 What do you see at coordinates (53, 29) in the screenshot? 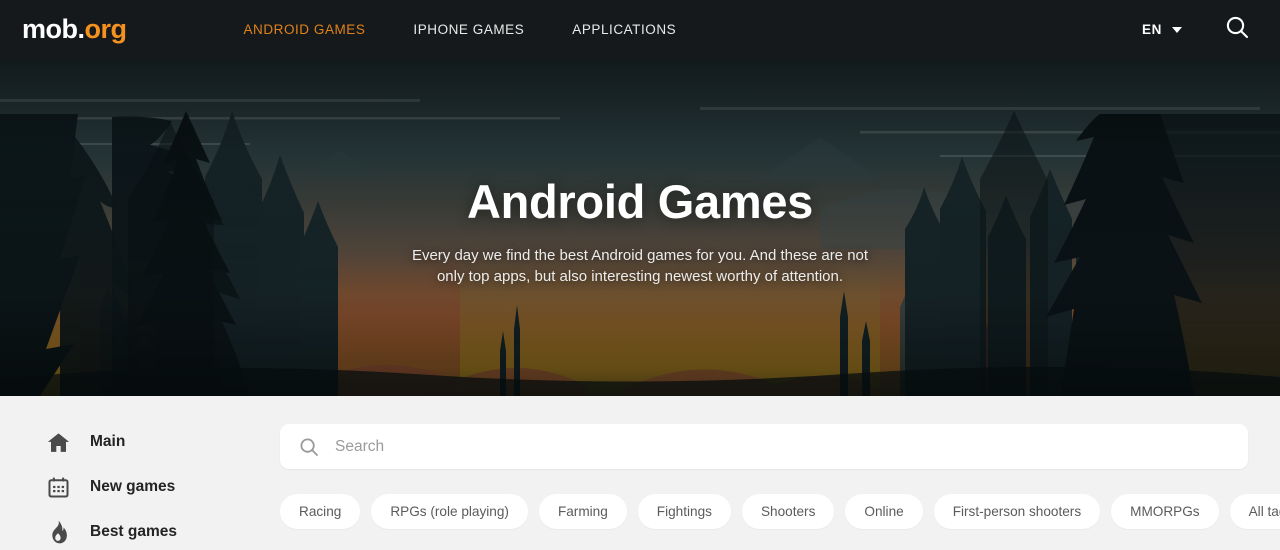
I see `logo-text-primary: mob.` at bounding box center [53, 29].